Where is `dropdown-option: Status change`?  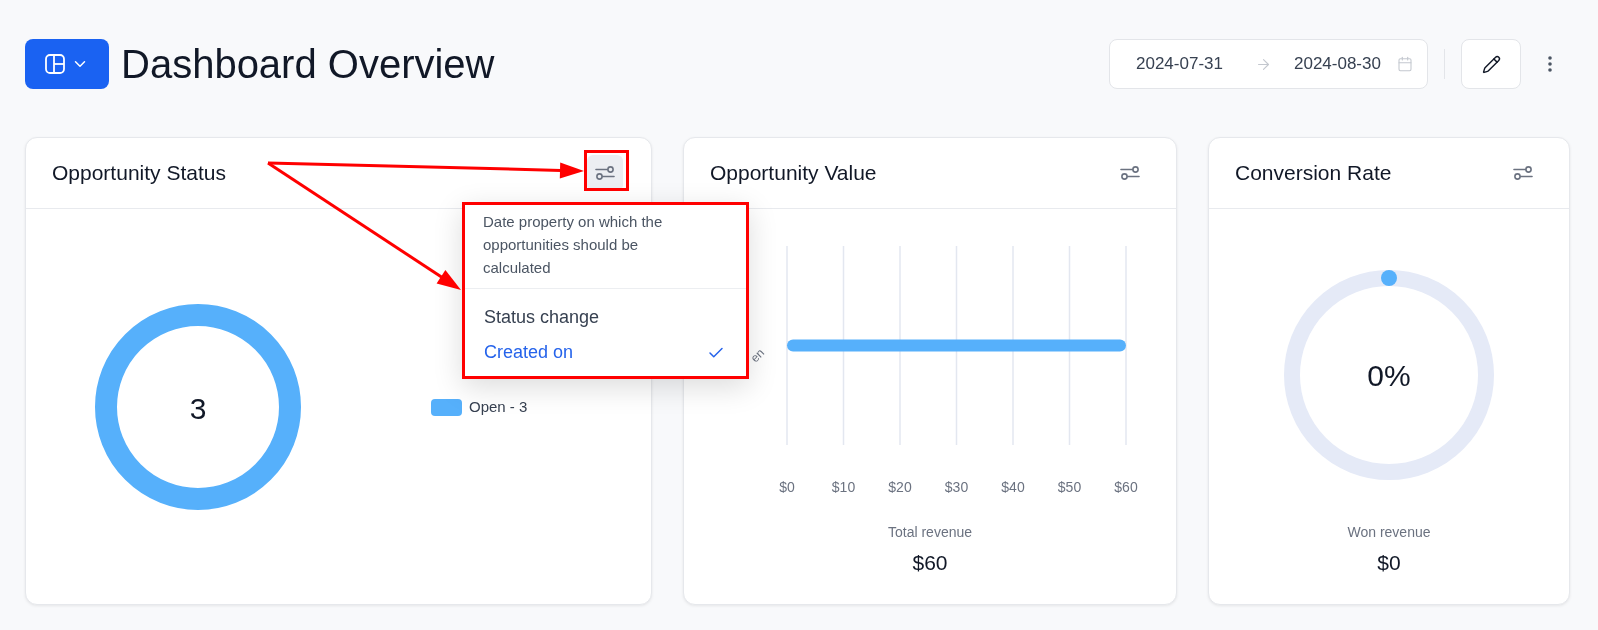
dropdown-option: Status change is located at coordinates (605, 317).